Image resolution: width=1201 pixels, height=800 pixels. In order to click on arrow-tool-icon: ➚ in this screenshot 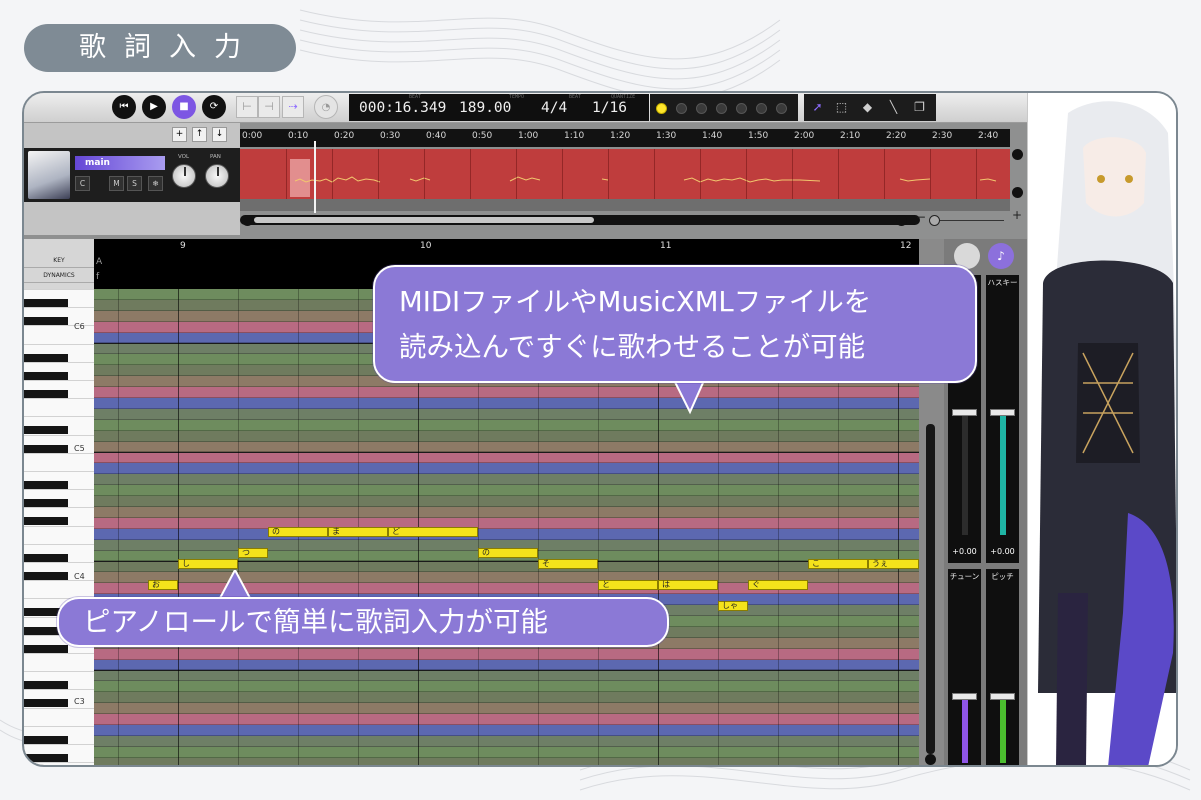, I will do `click(817, 107)`.